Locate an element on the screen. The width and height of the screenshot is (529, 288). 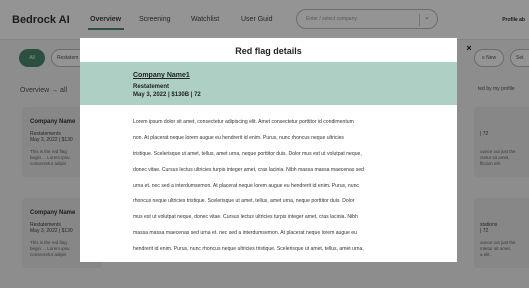
company-name-link: Company Name1 is located at coordinates (161, 75).